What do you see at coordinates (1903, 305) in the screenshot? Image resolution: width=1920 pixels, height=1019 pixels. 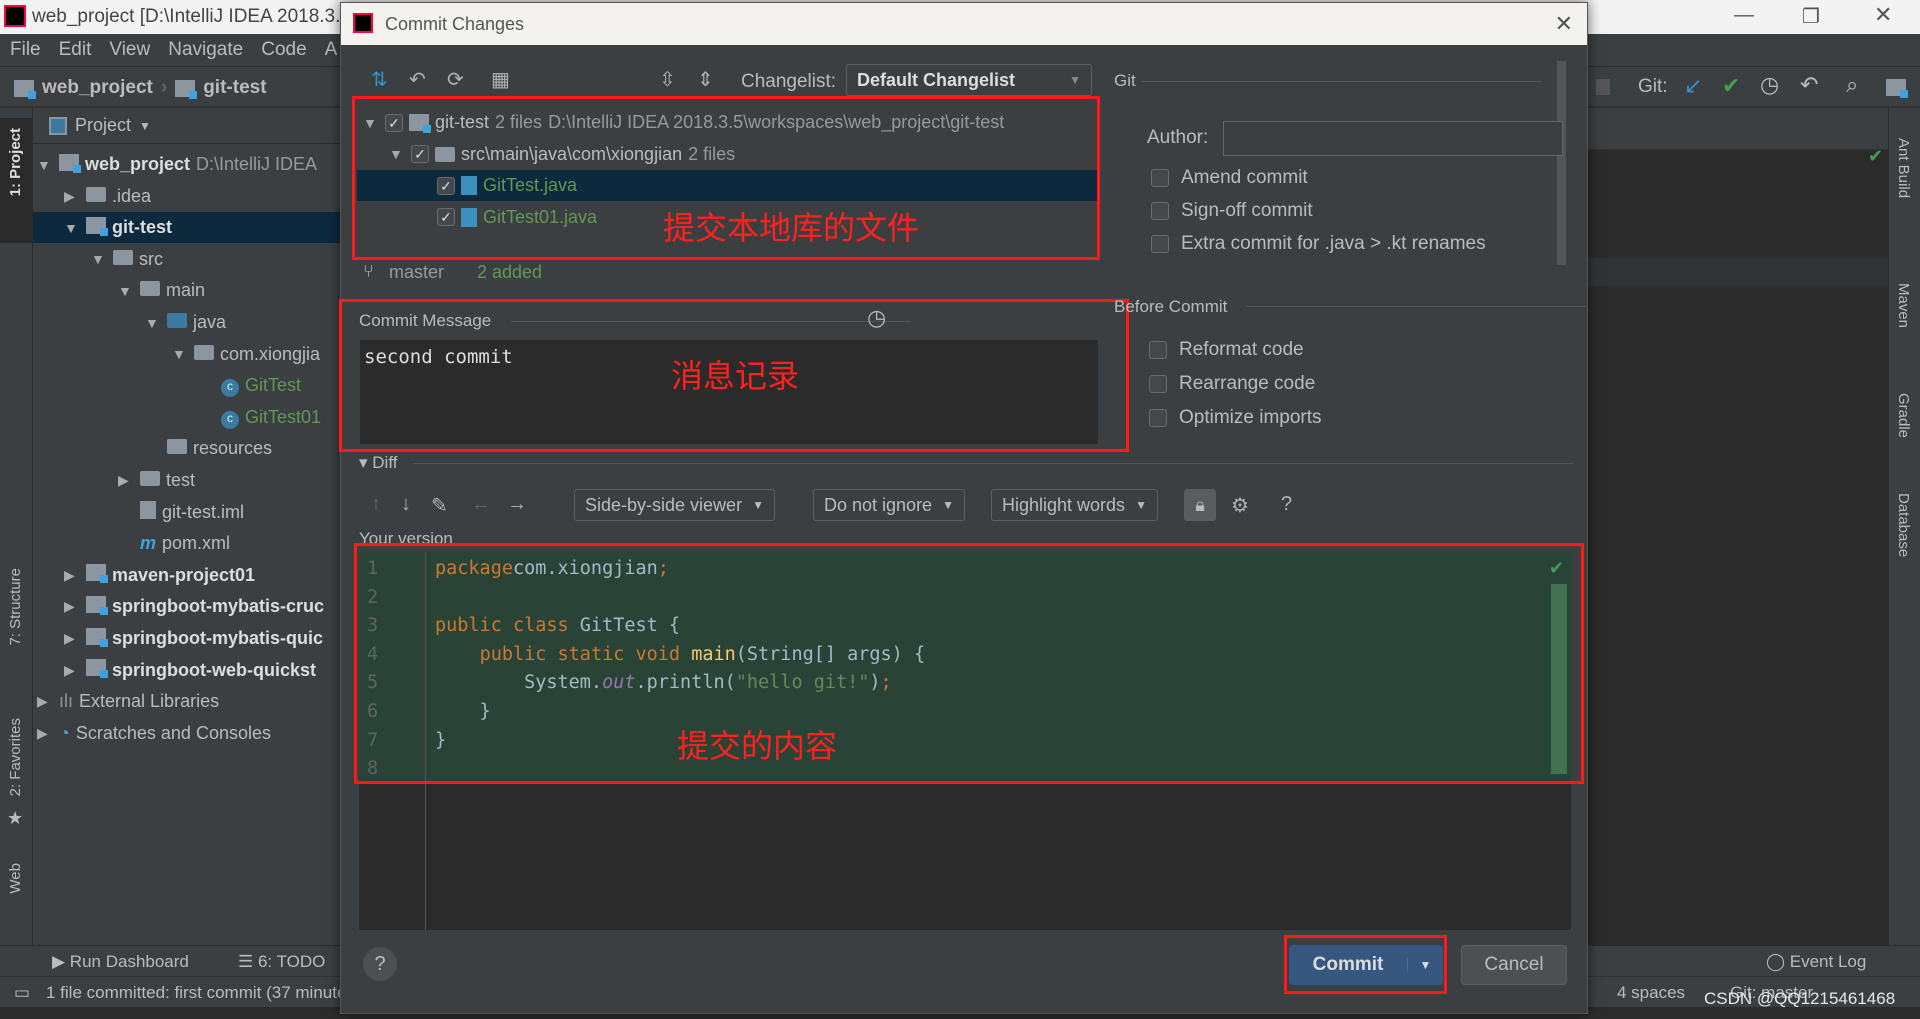 I see `tab-maven: Maven` at bounding box center [1903, 305].